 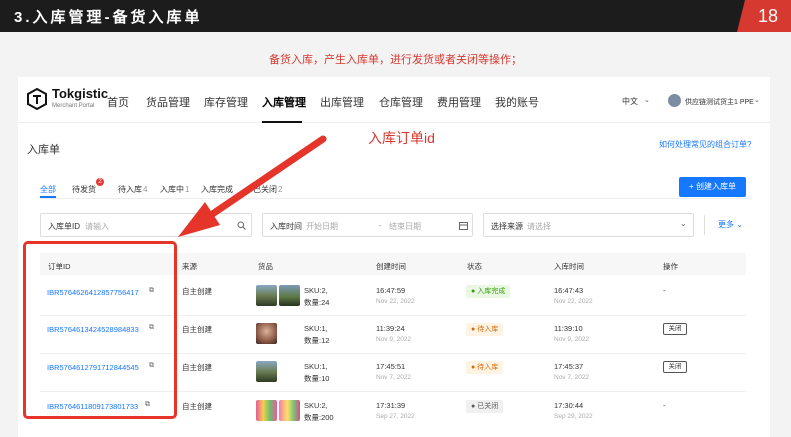 What do you see at coordinates (764, 16) in the screenshot?
I see `slide-page-number: 18` at bounding box center [764, 16].